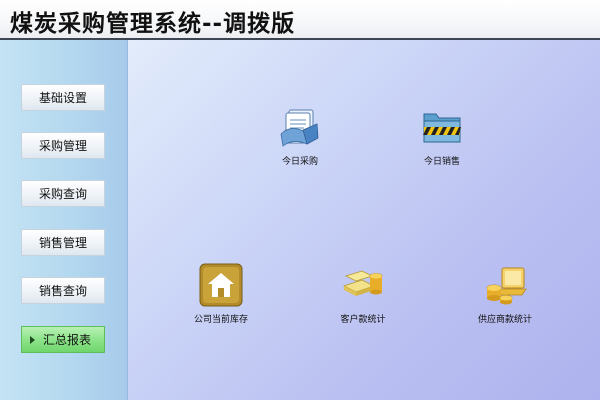 This screenshot has height=400, width=600. I want to click on tile-label: 供应商款统计, so click(504, 320).